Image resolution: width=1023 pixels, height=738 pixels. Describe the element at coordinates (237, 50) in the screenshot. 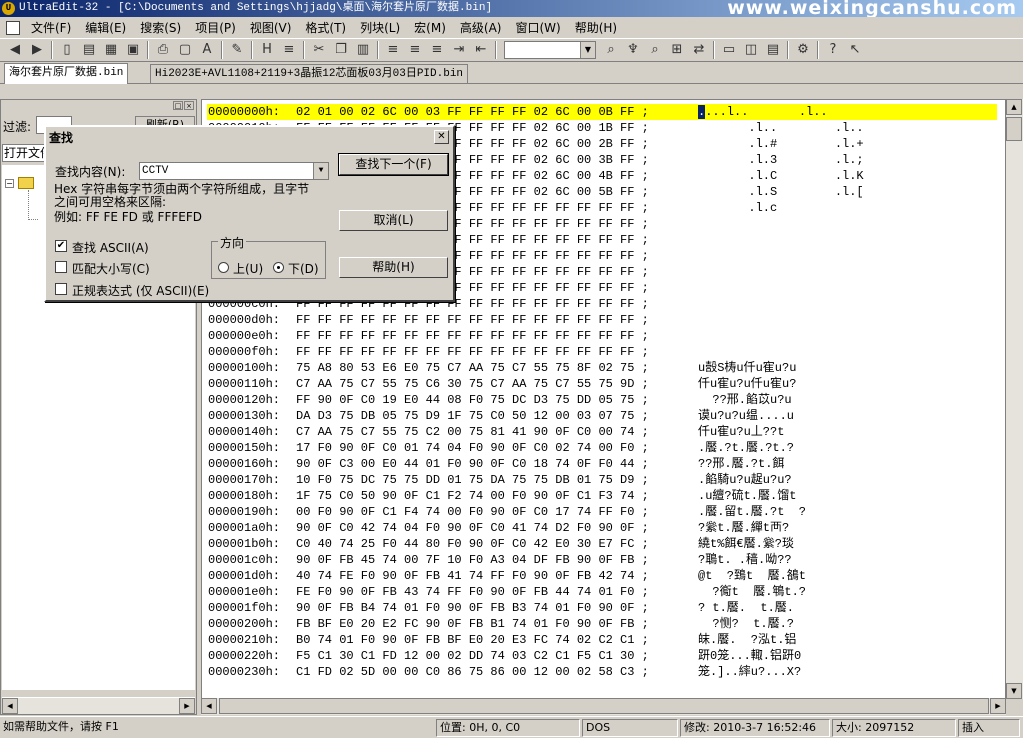

I see `spell-icon: ✎` at that location.